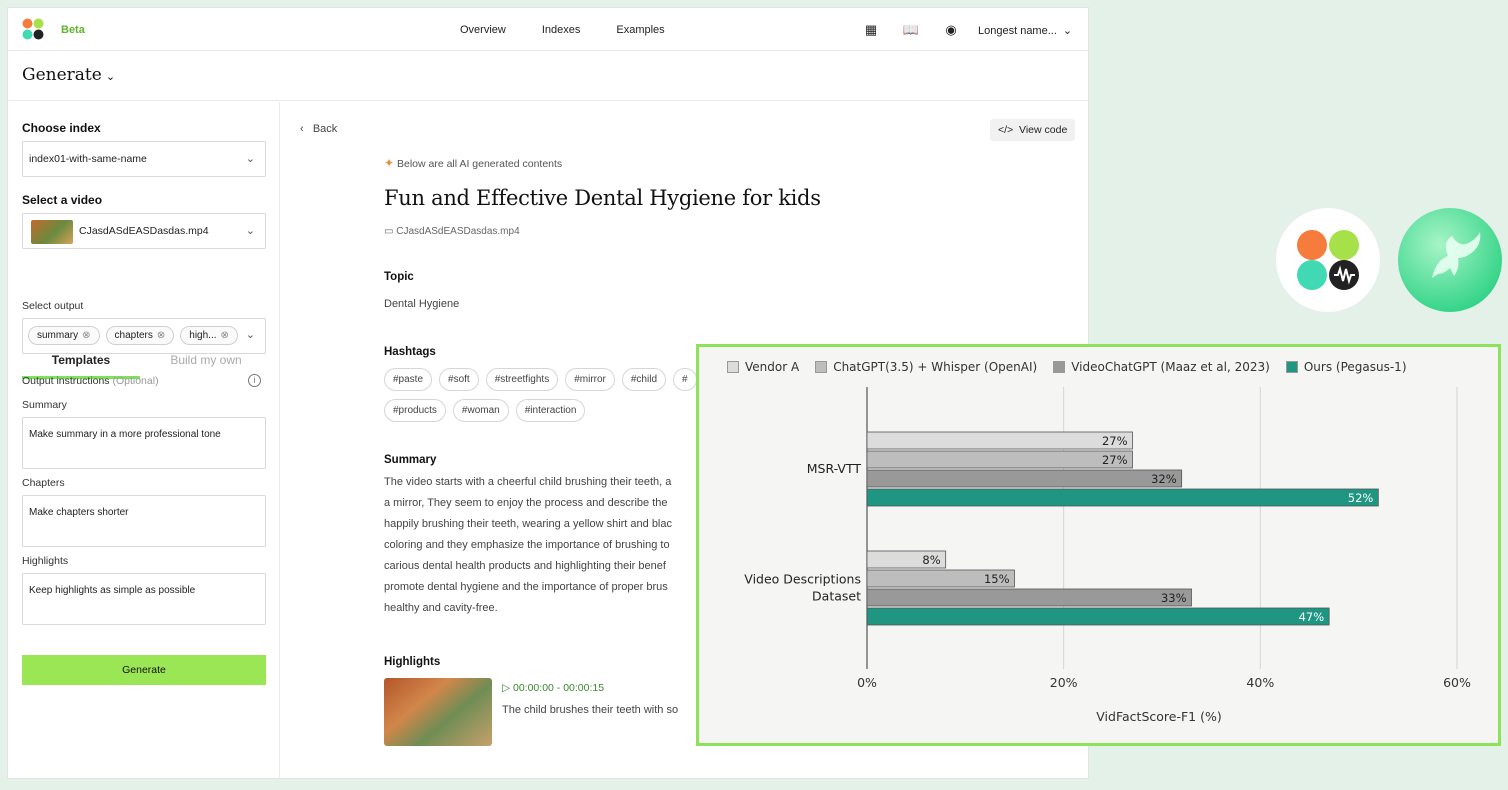  Describe the element at coordinates (550, 410) in the screenshot. I see `hashtag: #interaction` at that location.